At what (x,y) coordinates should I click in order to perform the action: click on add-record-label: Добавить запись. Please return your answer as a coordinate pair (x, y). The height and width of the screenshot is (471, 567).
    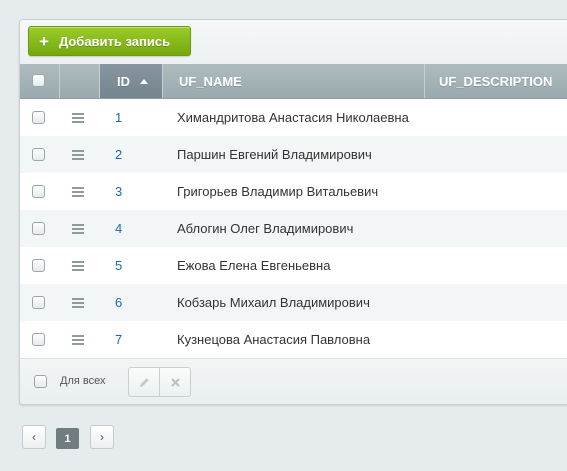
    Looking at the image, I should click on (114, 41).